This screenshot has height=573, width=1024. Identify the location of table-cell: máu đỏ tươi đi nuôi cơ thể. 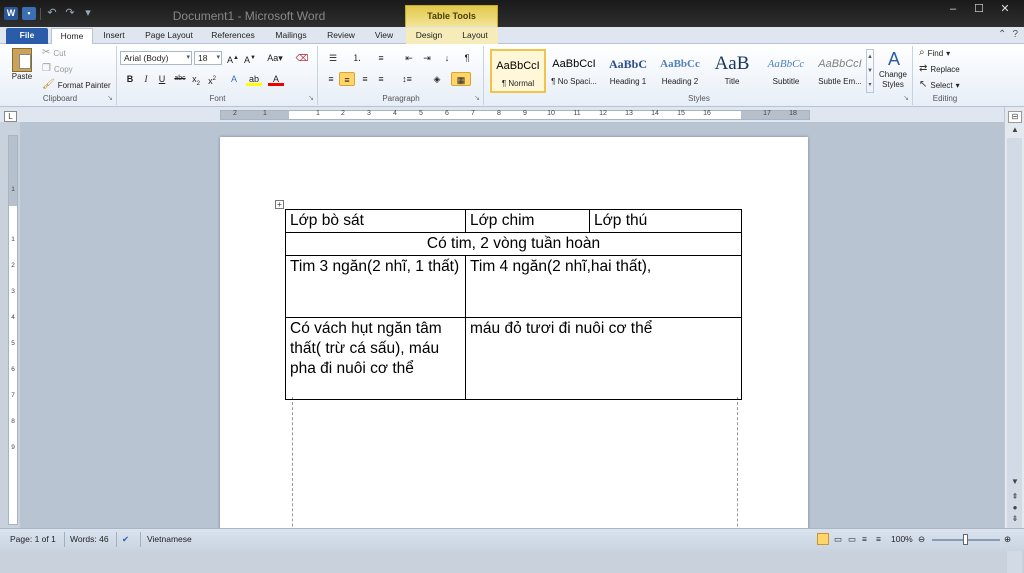
(603, 358).